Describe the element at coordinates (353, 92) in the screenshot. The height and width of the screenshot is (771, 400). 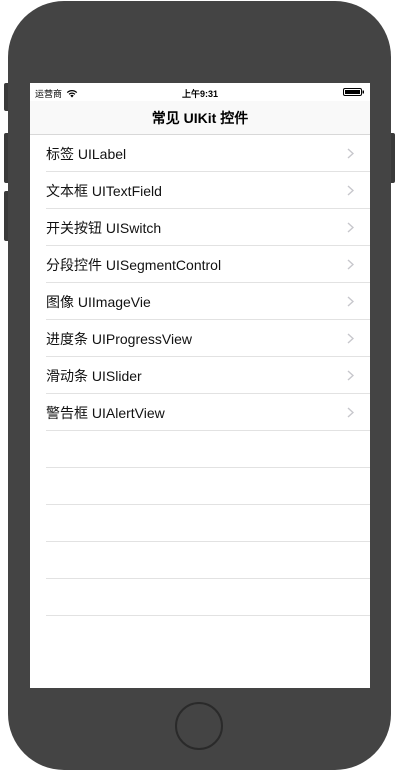
I see `battery-icon` at that location.